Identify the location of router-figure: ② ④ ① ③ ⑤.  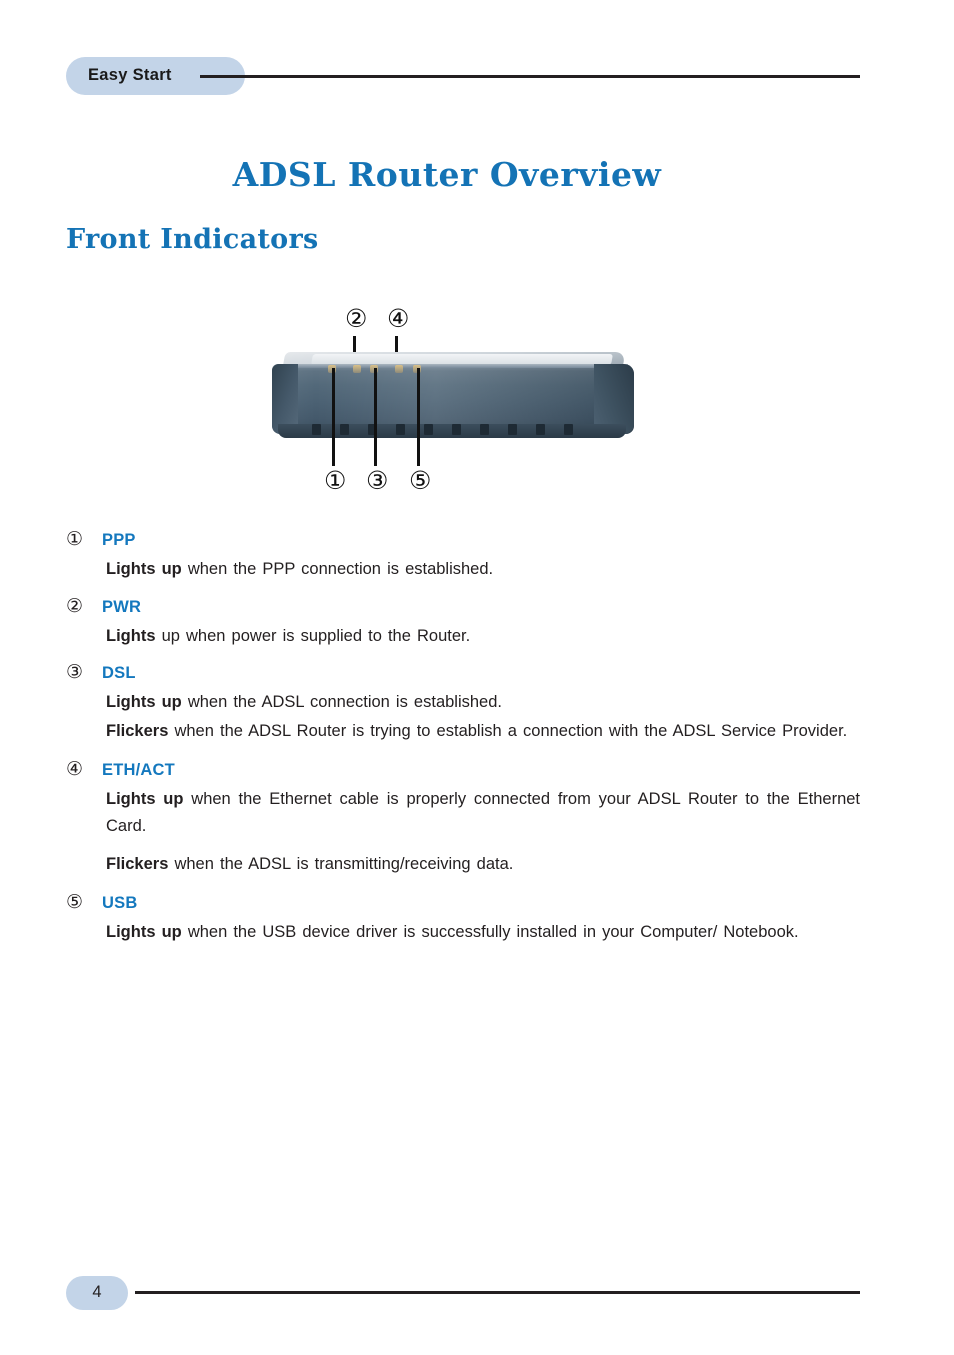
(460, 405).